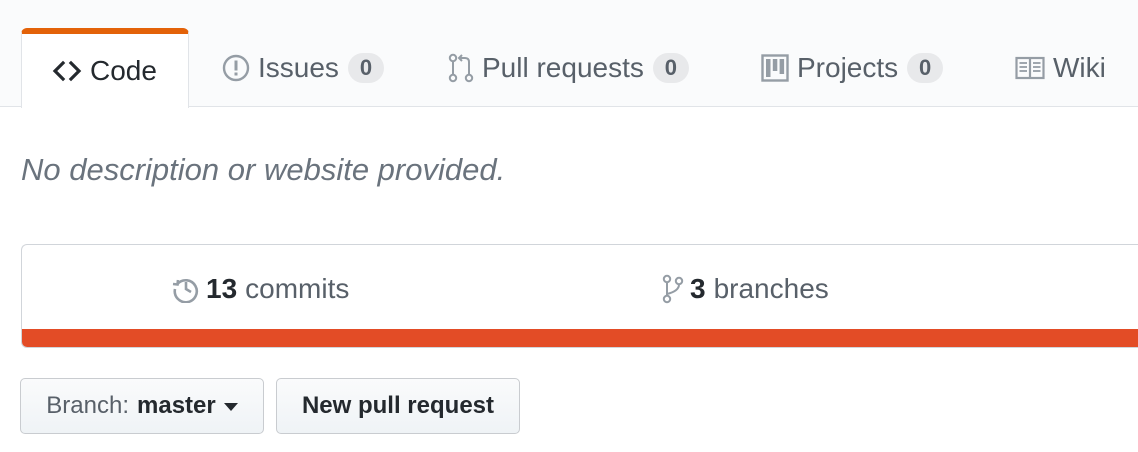 This screenshot has width=1138, height=452. Describe the element at coordinates (398, 406) in the screenshot. I see `new-pull-request-button: New pull request` at that location.